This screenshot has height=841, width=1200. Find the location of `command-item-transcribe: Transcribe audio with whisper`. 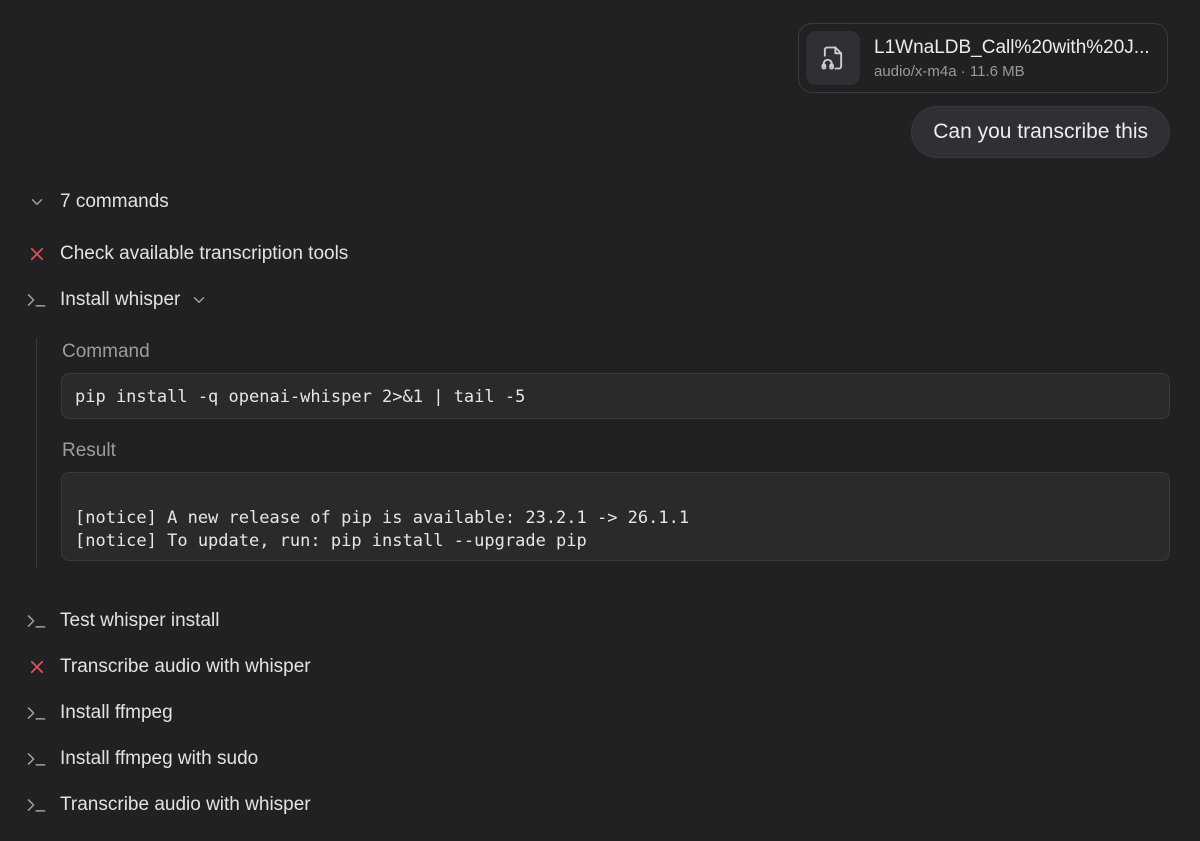

command-item-transcribe: Transcribe audio with whisper is located at coordinates (168, 805).